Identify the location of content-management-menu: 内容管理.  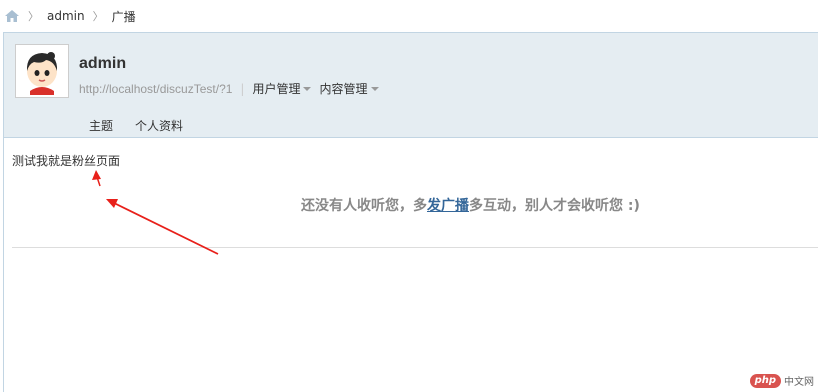
(349, 88).